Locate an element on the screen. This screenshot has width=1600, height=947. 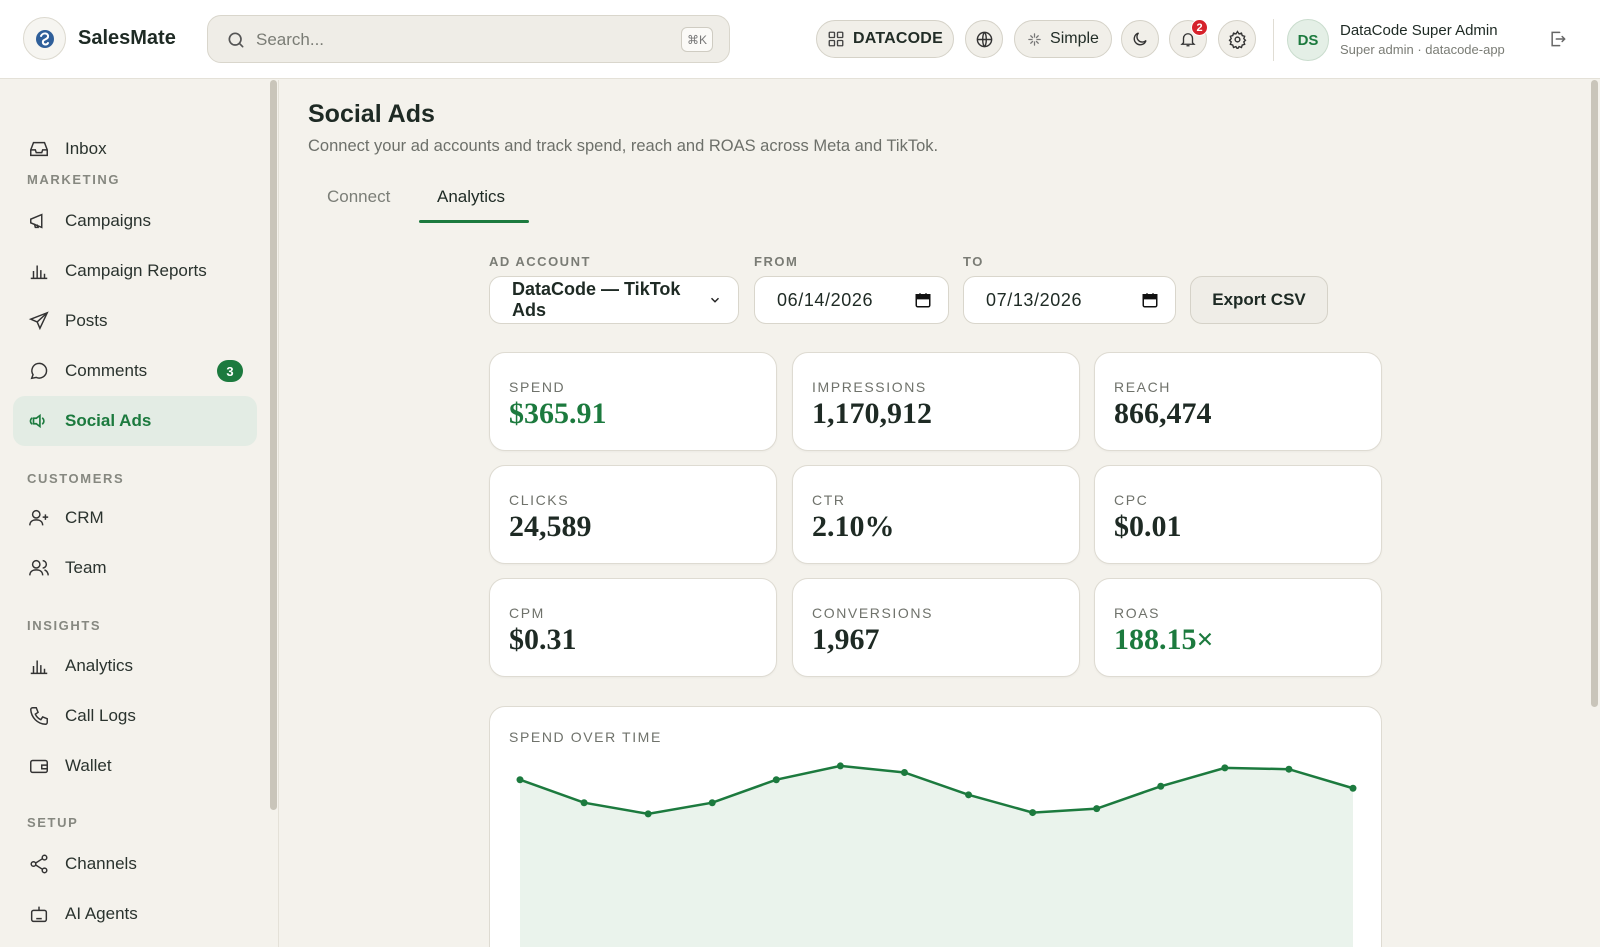
metric-label: ROAS is located at coordinates (1137, 613).